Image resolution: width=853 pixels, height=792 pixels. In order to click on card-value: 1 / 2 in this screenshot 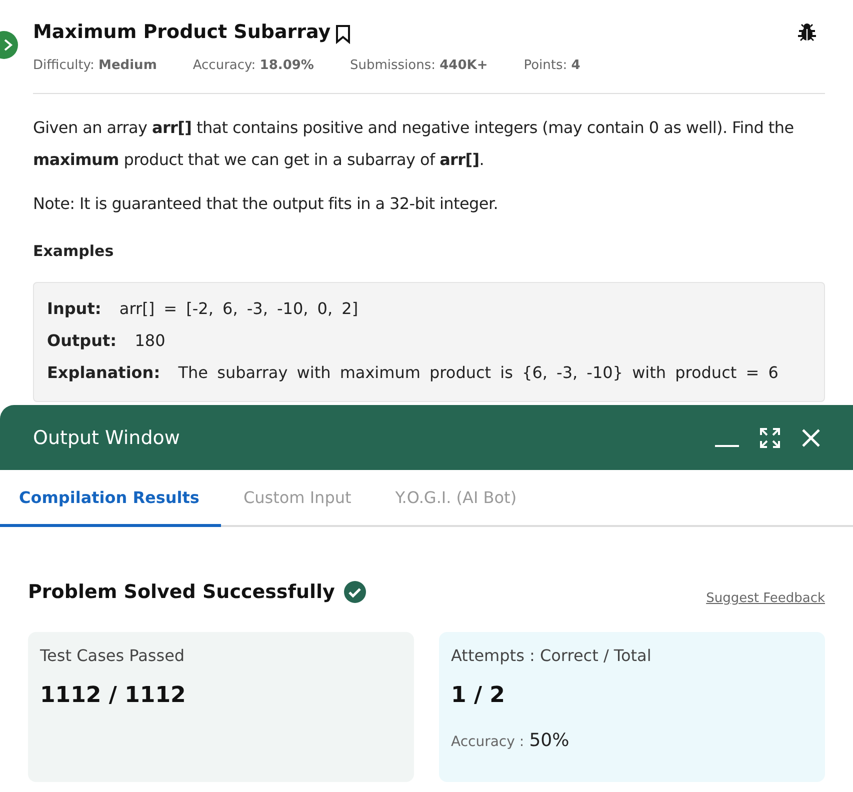, I will do `click(478, 695)`.